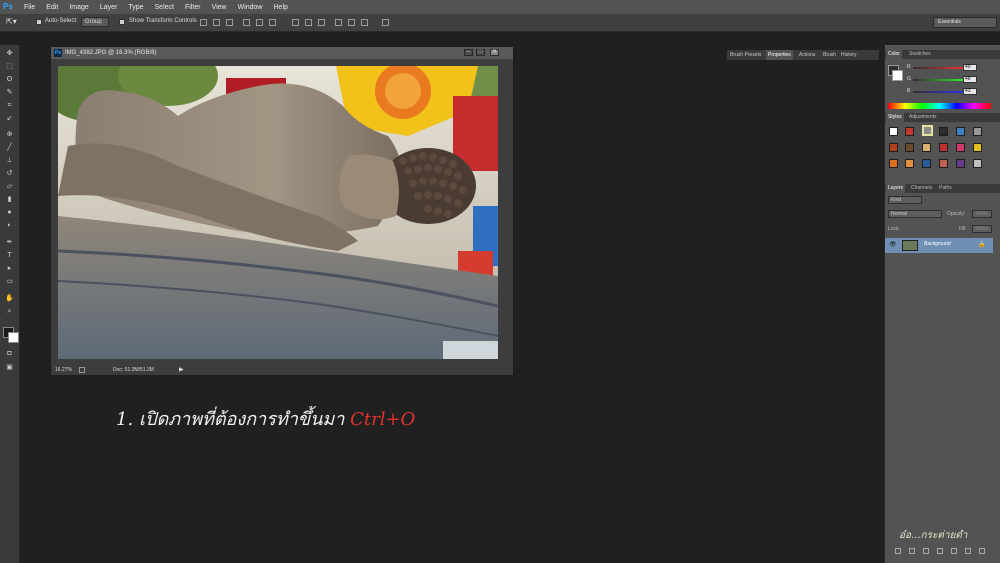 The image size is (1000, 563). Describe the element at coordinates (13, 337) in the screenshot. I see `background-color-swatch` at that location.